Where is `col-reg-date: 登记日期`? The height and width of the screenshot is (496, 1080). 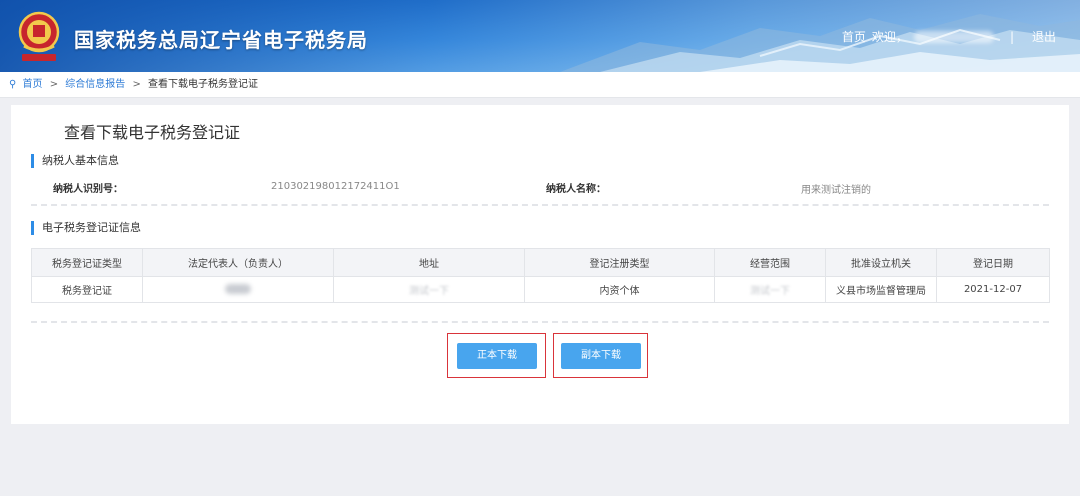 col-reg-date: 登记日期 is located at coordinates (993, 262).